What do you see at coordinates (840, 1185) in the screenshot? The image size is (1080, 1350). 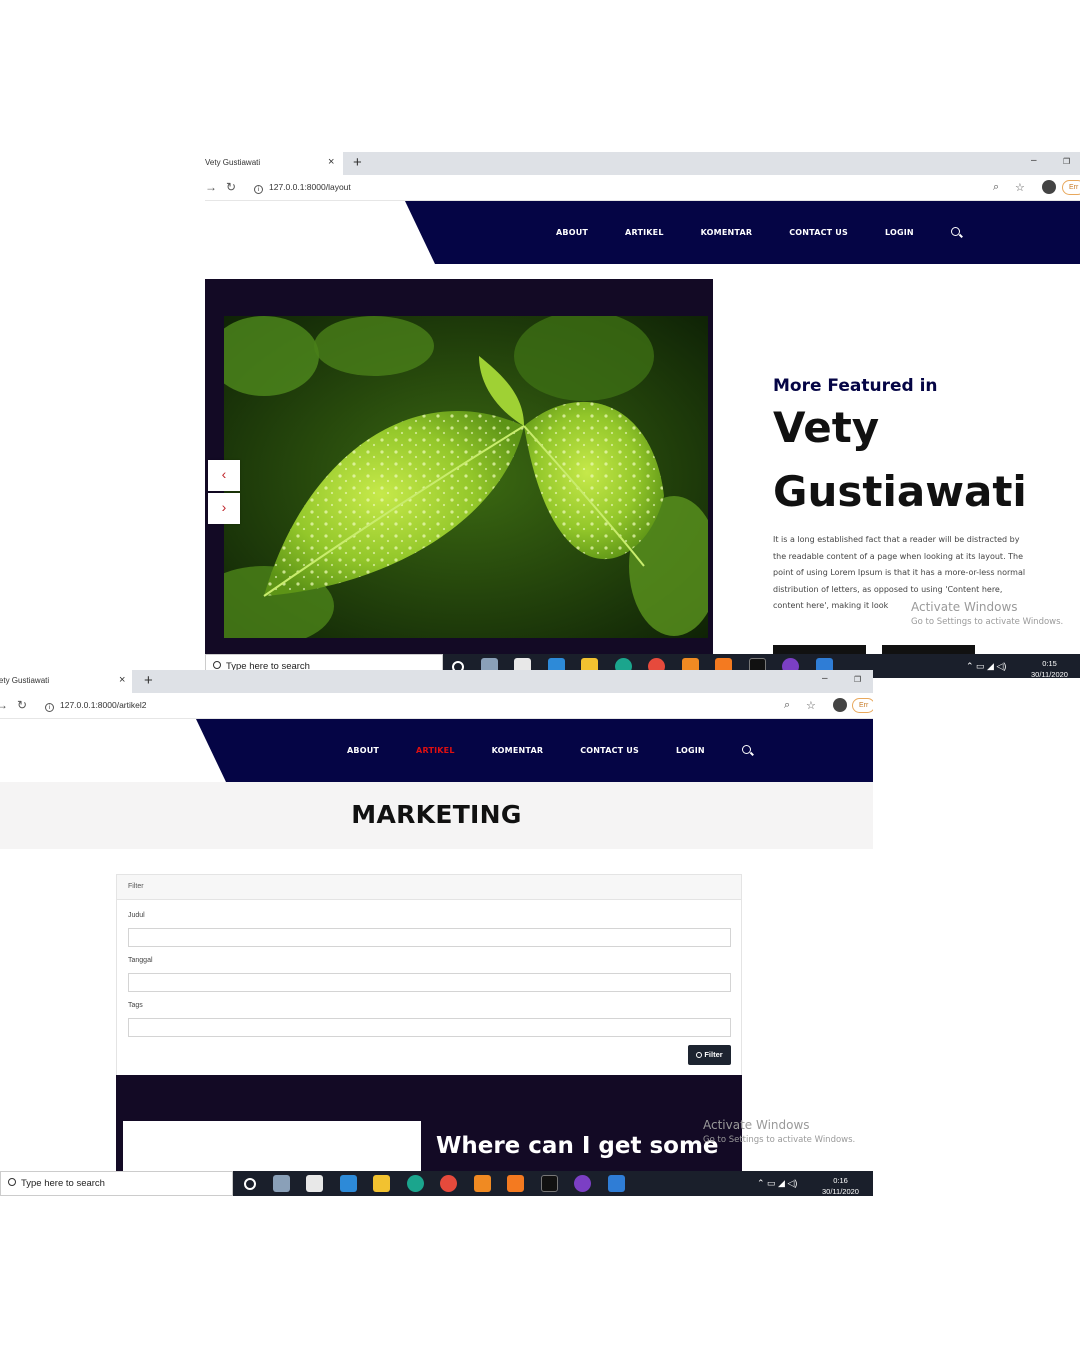 I see `taskbar-clock: 0:16 30/11/2020` at bounding box center [840, 1185].